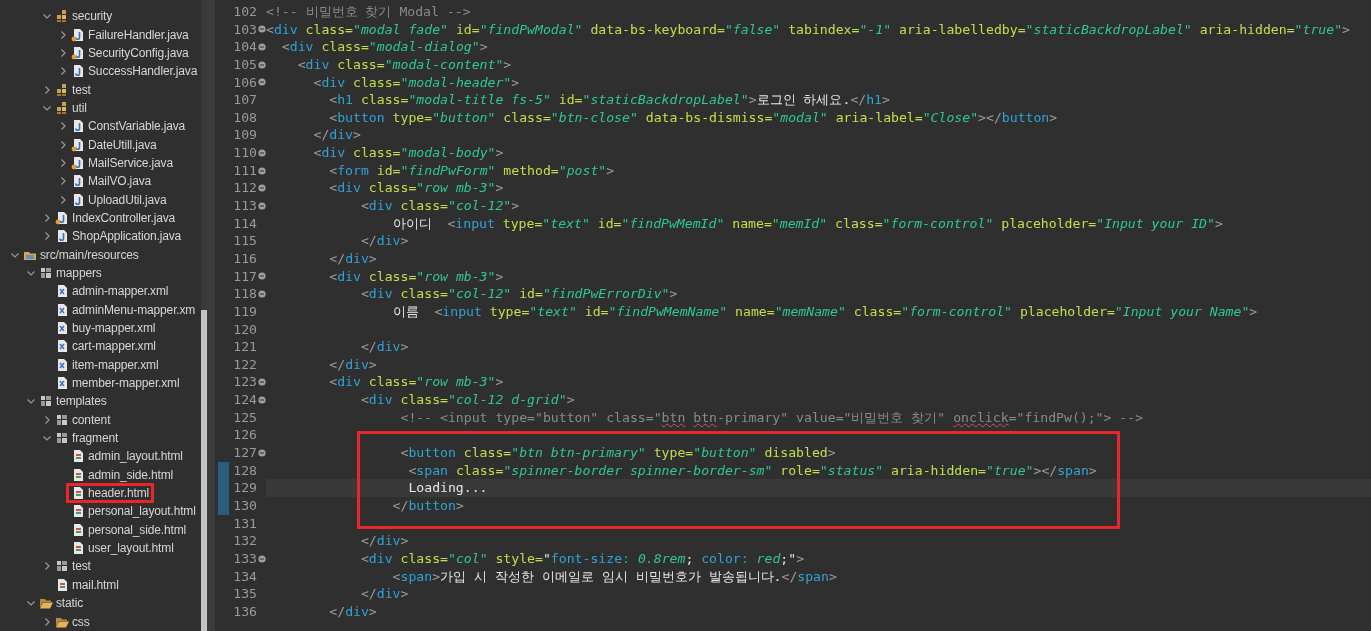 The image size is (1371, 631). I want to click on tree-item: personal_side.html, so click(137, 529).